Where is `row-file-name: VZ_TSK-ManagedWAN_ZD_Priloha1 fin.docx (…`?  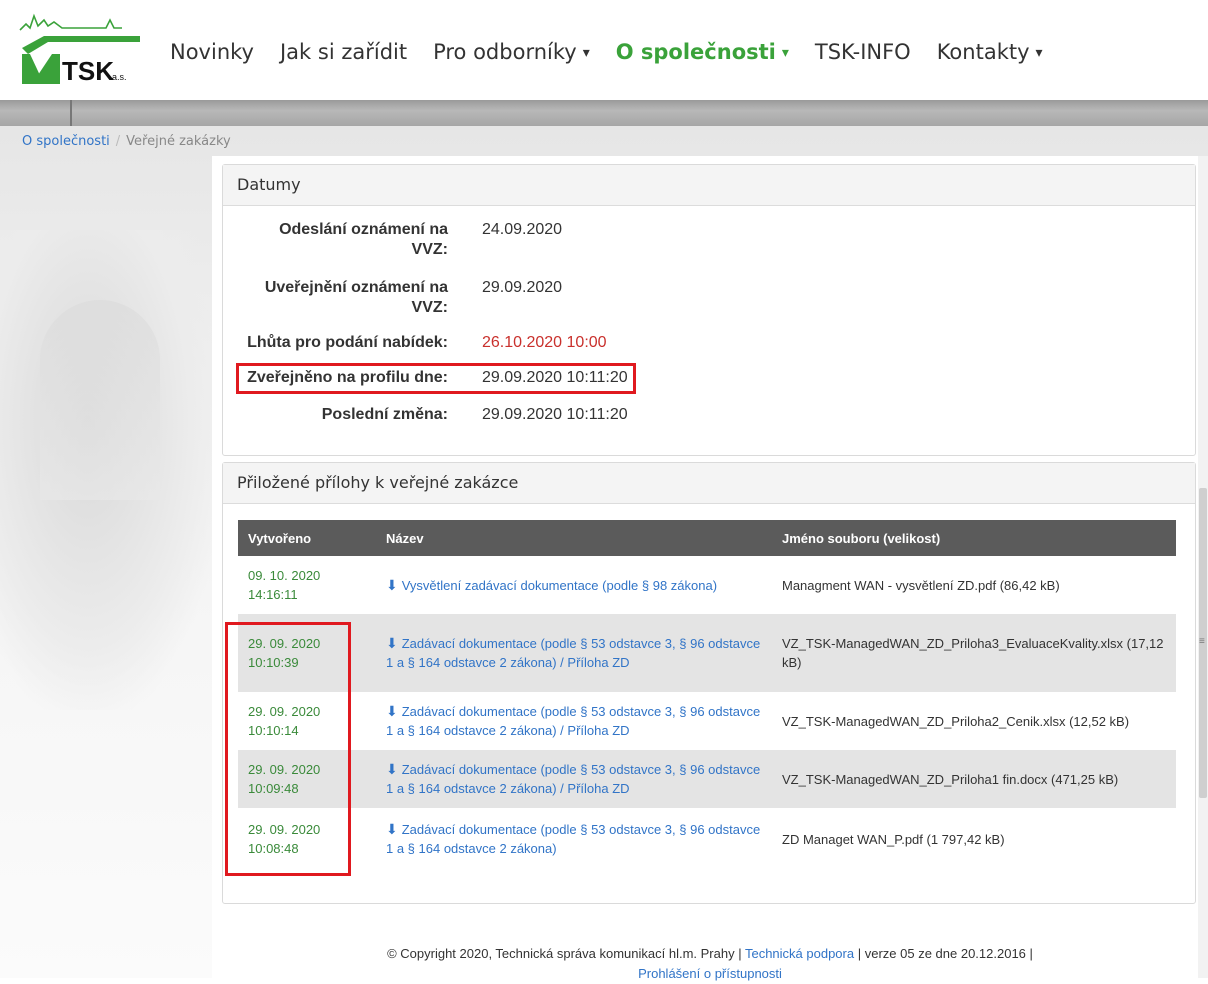
row-file-name: VZ_TSK-ManagedWAN_ZD_Priloha1 fin.docx (… is located at coordinates (974, 779).